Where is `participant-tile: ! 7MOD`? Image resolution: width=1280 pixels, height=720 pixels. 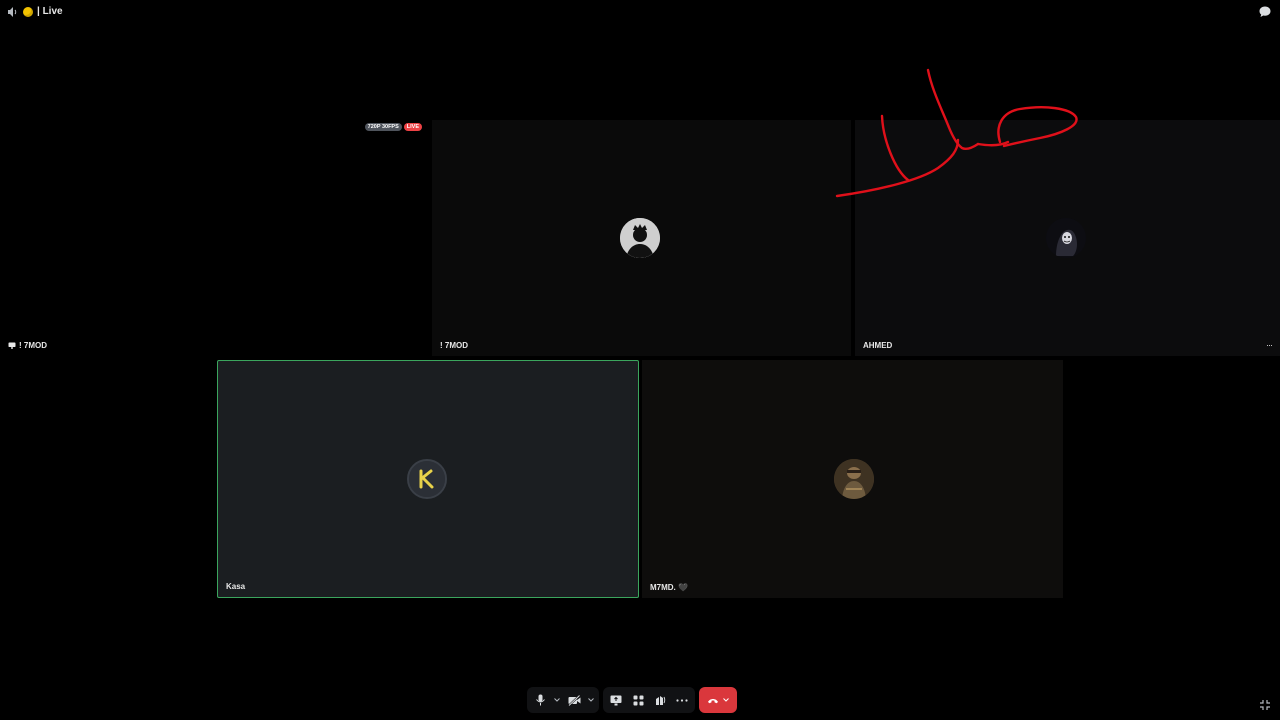
participant-tile: ! 7MOD is located at coordinates (641, 238).